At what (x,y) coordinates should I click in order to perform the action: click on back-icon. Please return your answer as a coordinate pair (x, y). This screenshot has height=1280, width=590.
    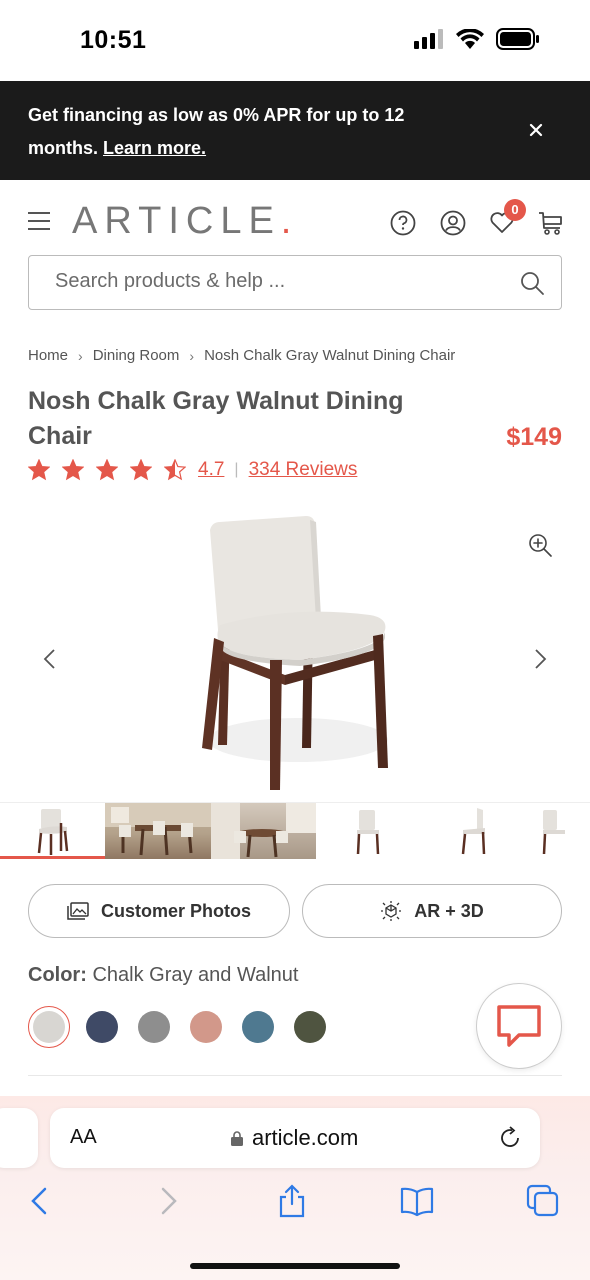
    Looking at the image, I should click on (40, 1201).